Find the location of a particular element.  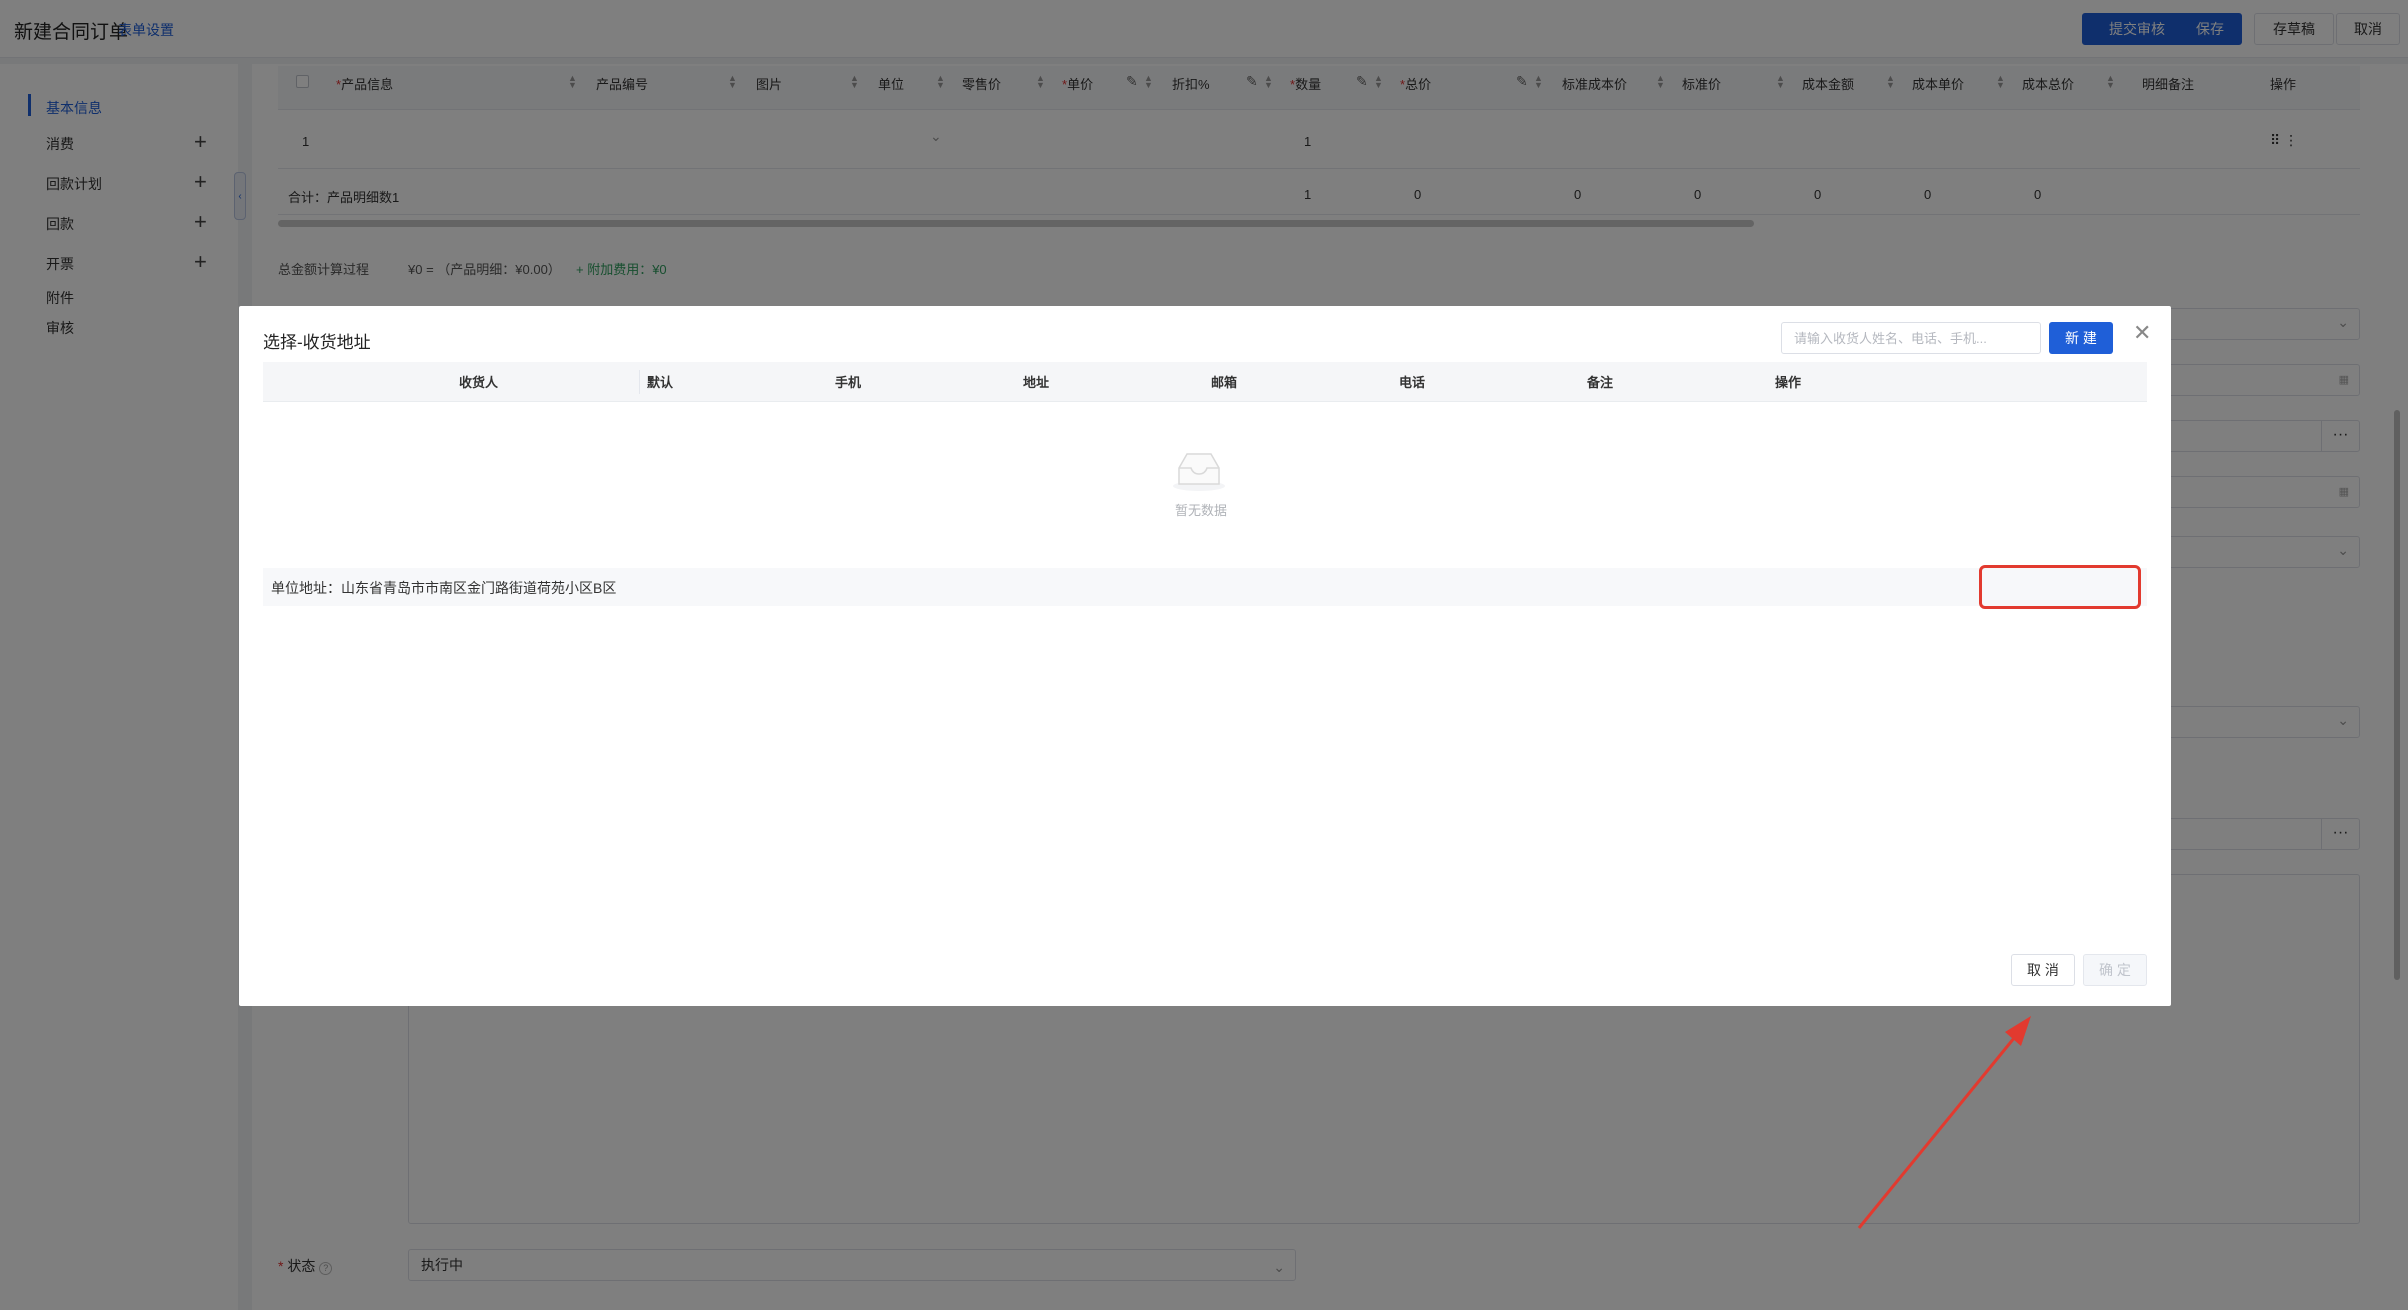

modal-title: 选择-收货地址 is located at coordinates (317, 342).